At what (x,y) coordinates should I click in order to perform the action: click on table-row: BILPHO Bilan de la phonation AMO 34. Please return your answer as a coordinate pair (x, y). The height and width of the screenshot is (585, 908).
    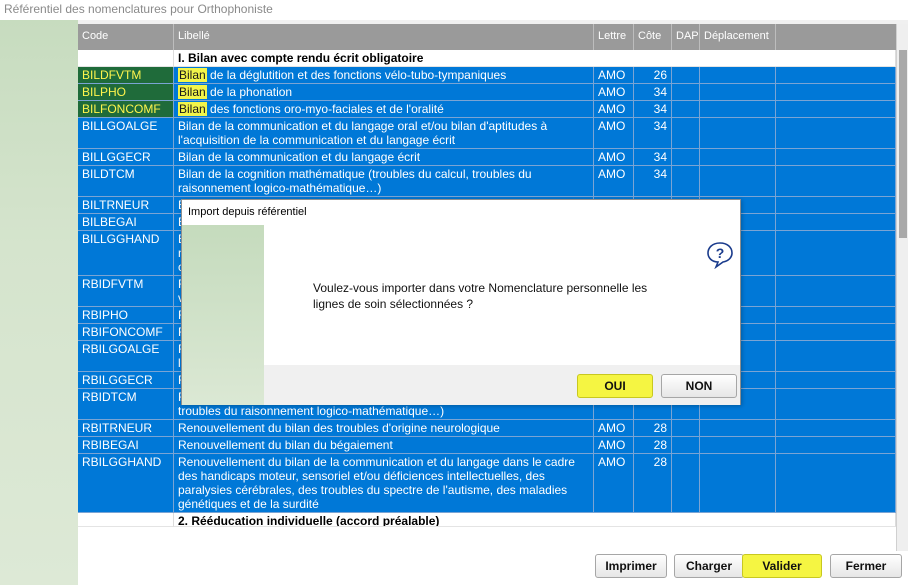
    Looking at the image, I should click on (487, 92).